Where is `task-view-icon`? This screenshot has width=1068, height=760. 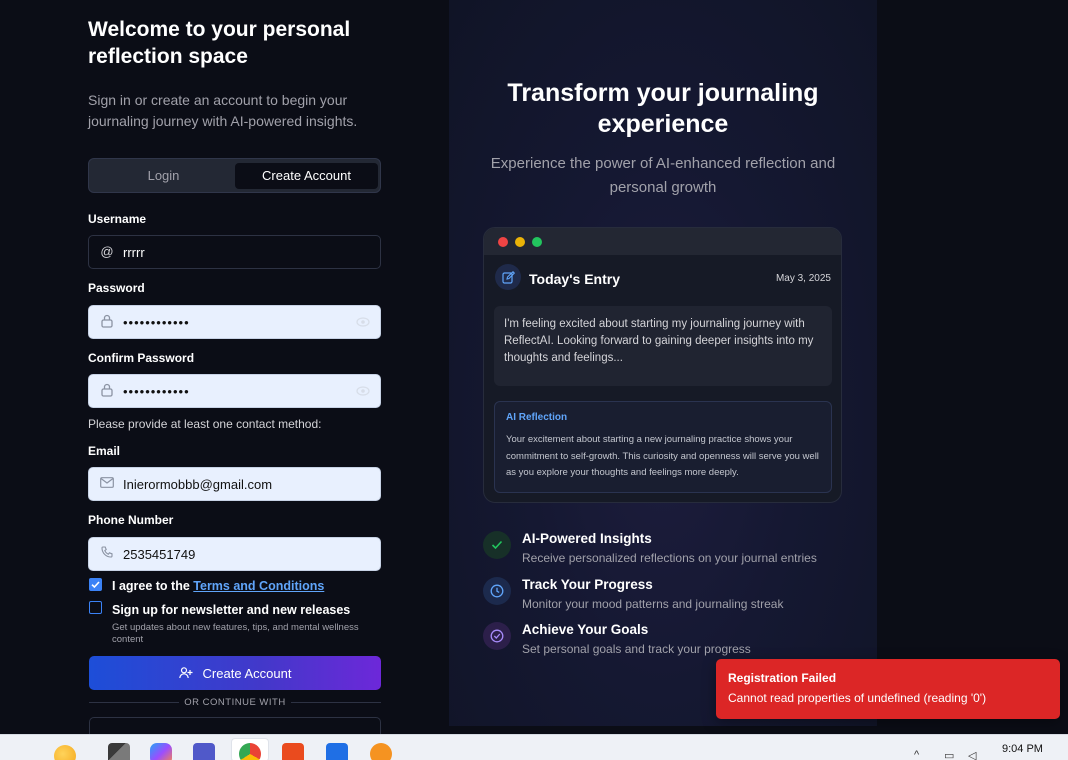
task-view-icon is located at coordinates (119, 751).